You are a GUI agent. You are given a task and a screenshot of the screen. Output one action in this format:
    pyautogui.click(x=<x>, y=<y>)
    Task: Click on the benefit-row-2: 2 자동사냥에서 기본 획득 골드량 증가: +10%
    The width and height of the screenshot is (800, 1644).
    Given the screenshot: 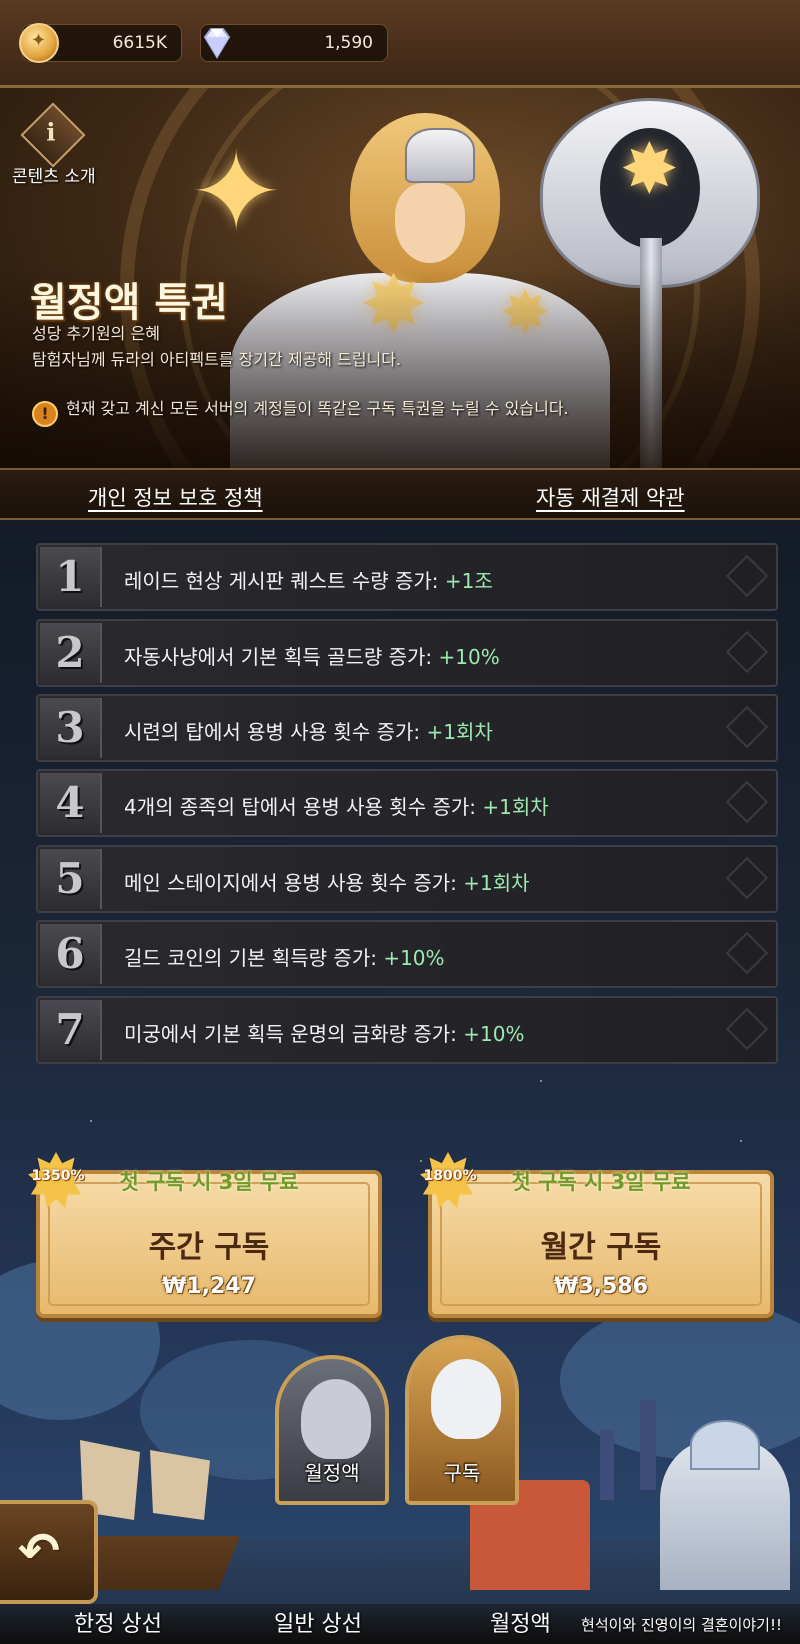 What is the action you would take?
    pyautogui.click(x=407, y=653)
    